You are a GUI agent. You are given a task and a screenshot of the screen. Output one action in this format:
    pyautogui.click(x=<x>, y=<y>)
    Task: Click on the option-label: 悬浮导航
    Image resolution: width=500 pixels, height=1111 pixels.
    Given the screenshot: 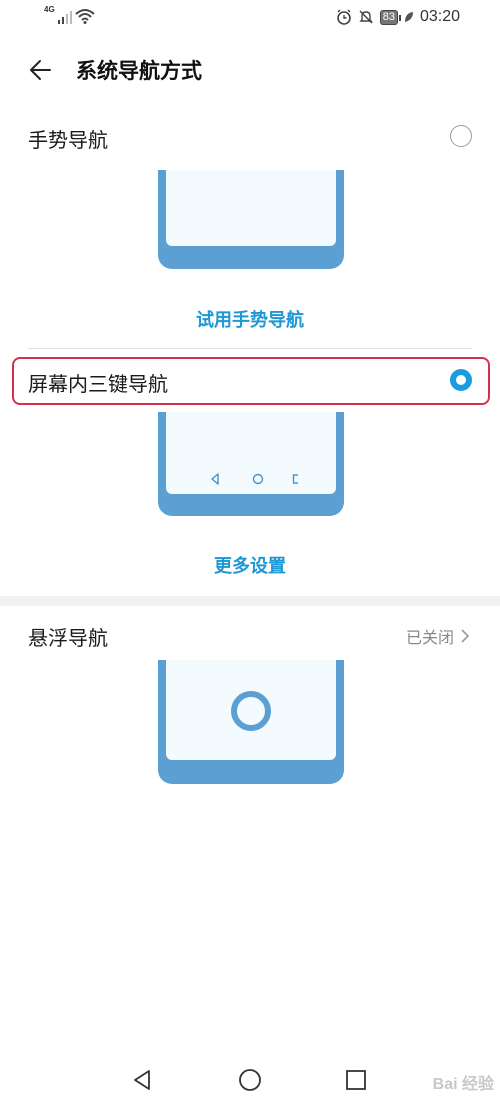 What is the action you would take?
    pyautogui.click(x=68, y=638)
    